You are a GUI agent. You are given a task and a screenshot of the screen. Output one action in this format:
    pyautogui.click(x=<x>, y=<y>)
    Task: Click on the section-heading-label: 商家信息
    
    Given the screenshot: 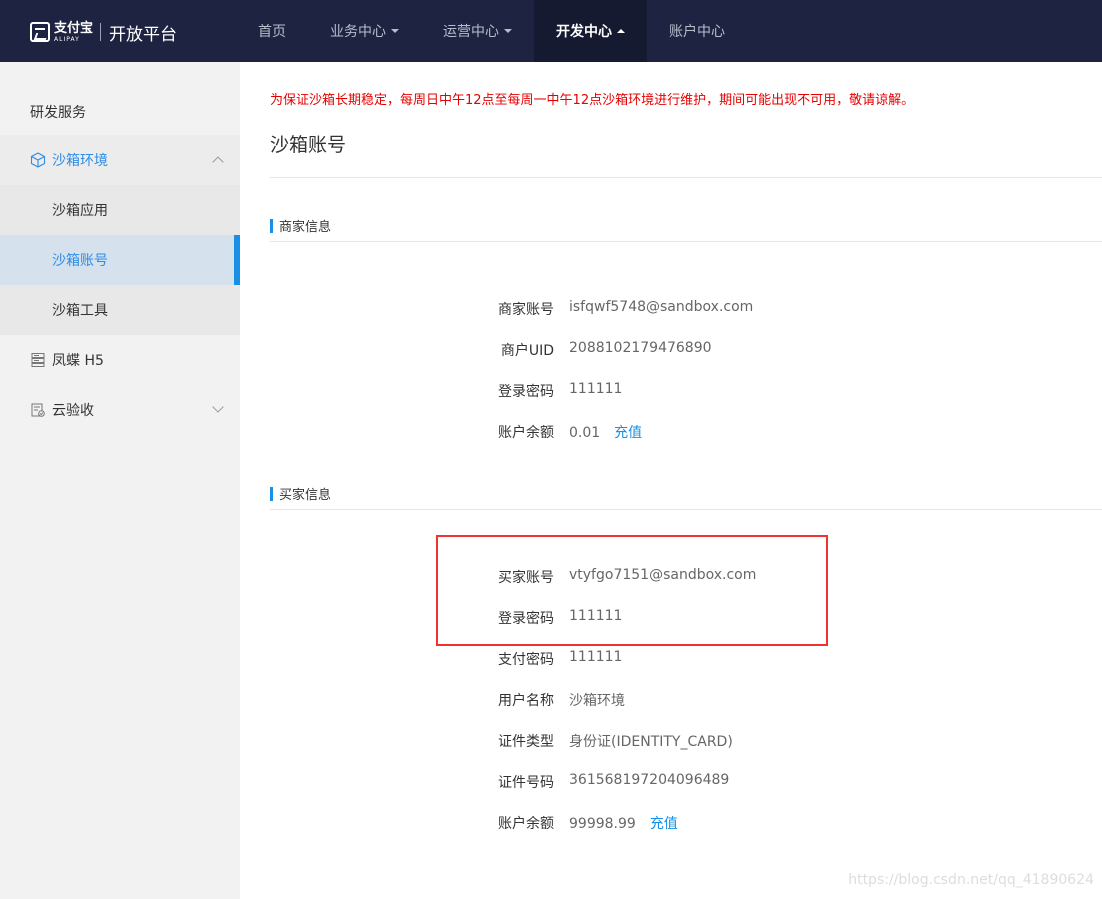 What is the action you would take?
    pyautogui.click(x=305, y=227)
    